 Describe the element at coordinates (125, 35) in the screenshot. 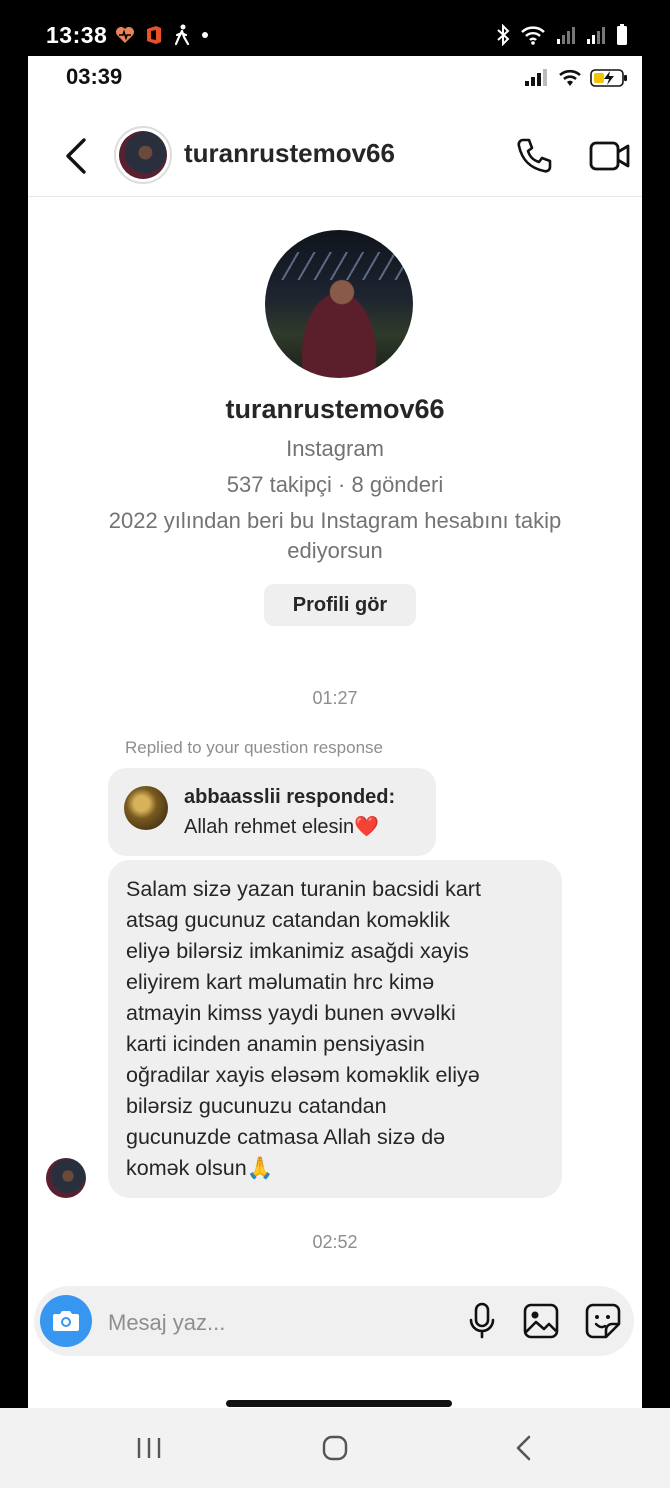

I see `heart-health-icon` at that location.